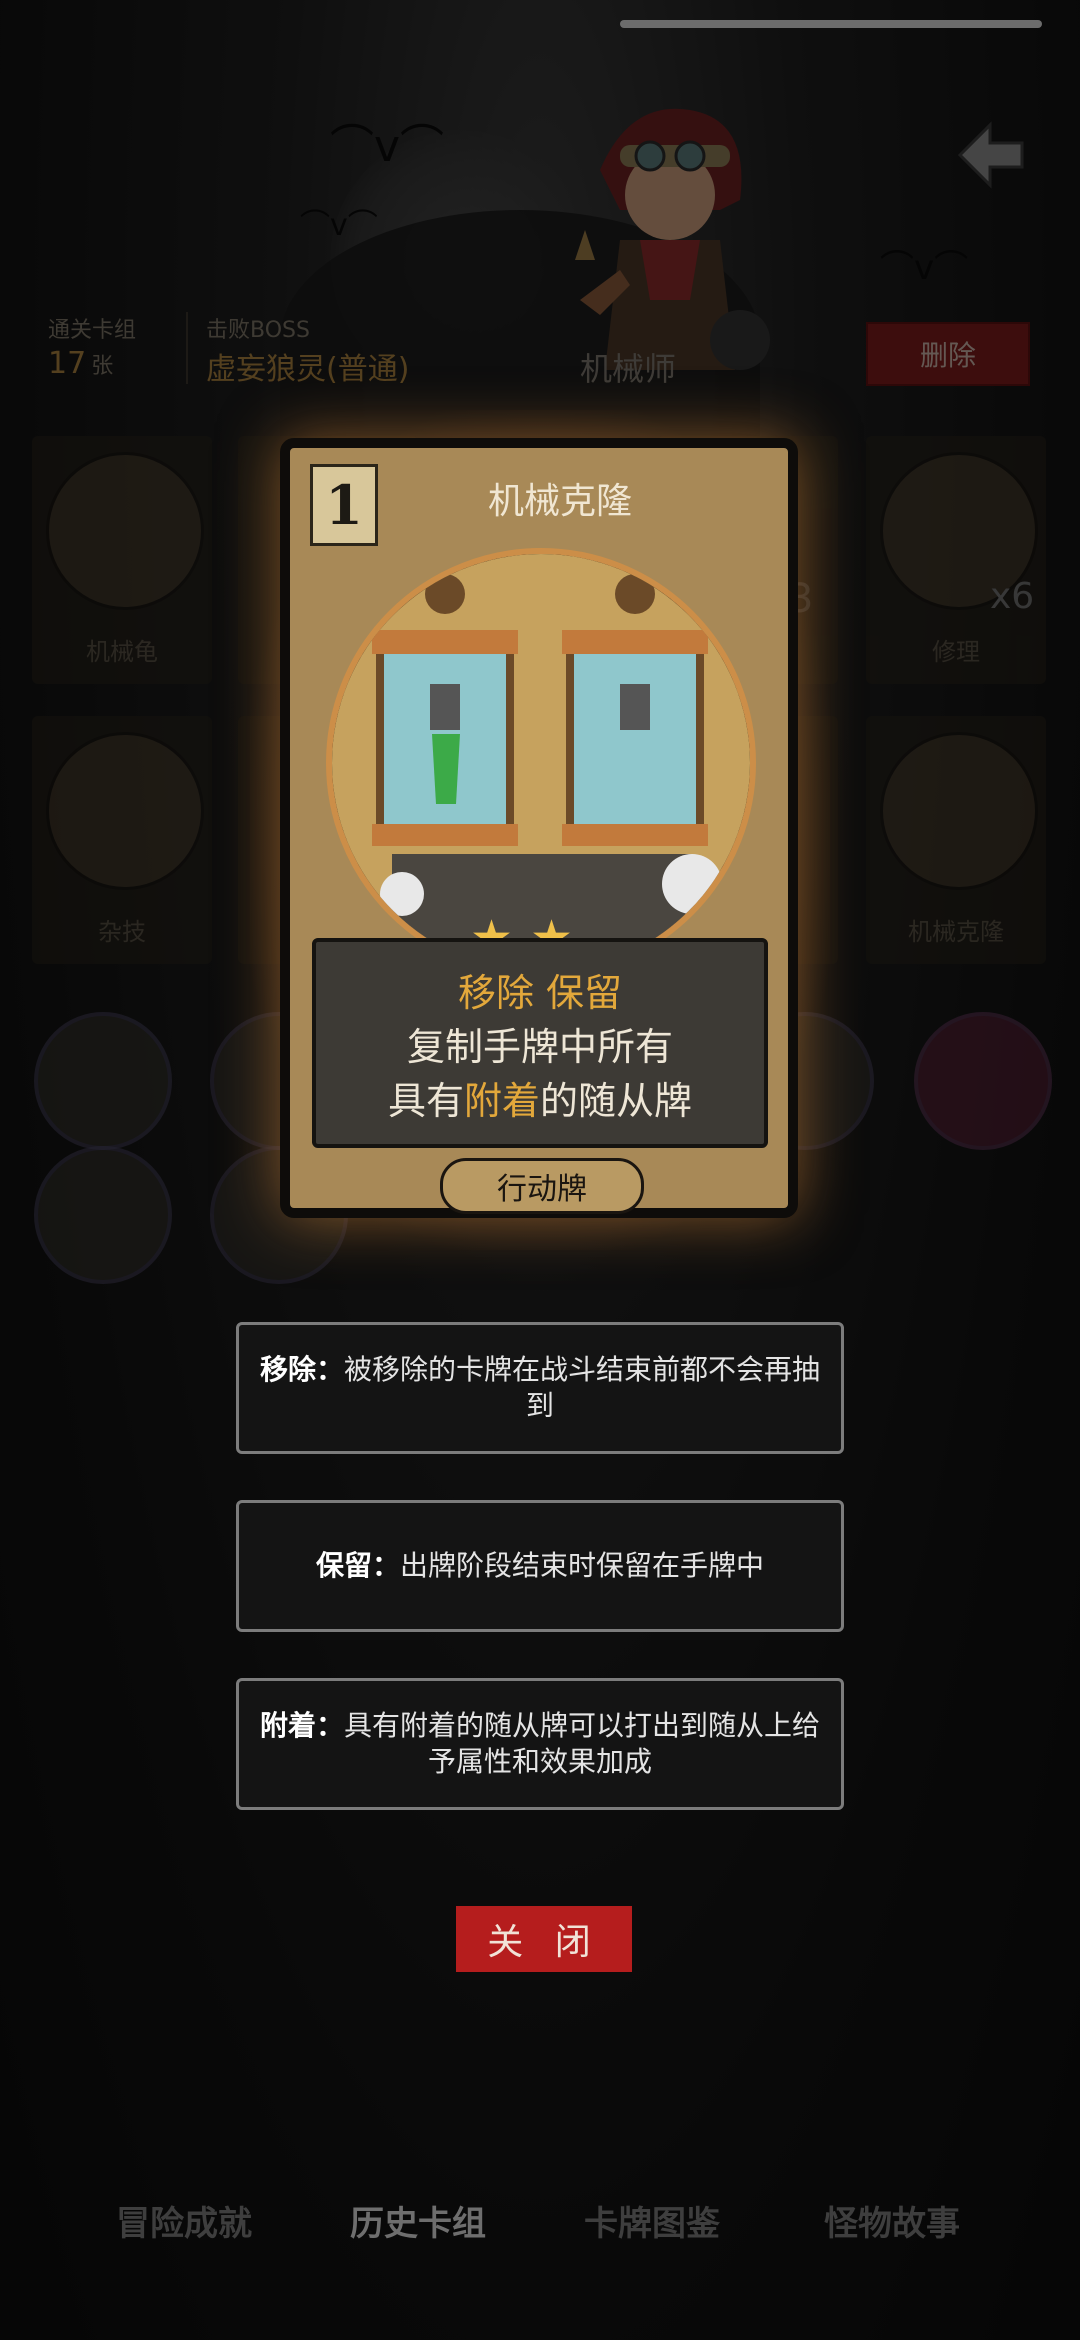 The image size is (1080, 2340). Describe the element at coordinates (540, 989) in the screenshot. I see `card-keywords-line: 移除 保留` at that location.